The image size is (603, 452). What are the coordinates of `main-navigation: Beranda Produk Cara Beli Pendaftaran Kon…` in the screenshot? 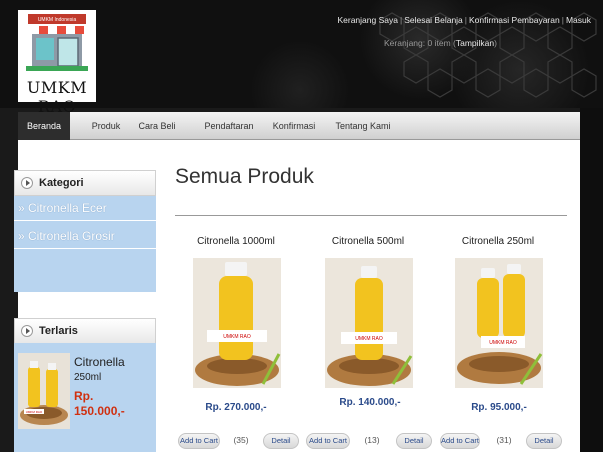 It's located at (299, 126).